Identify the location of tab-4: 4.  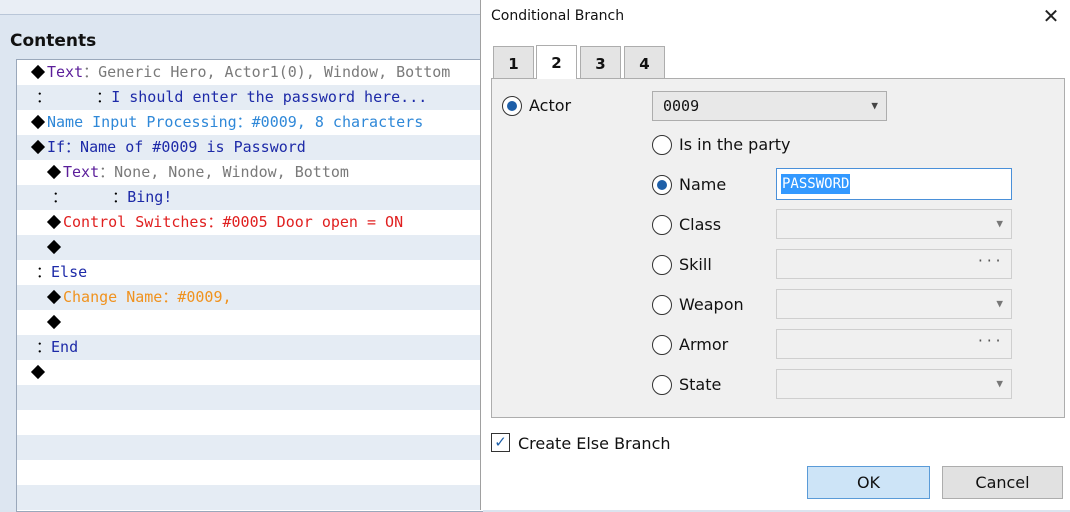
(644, 62).